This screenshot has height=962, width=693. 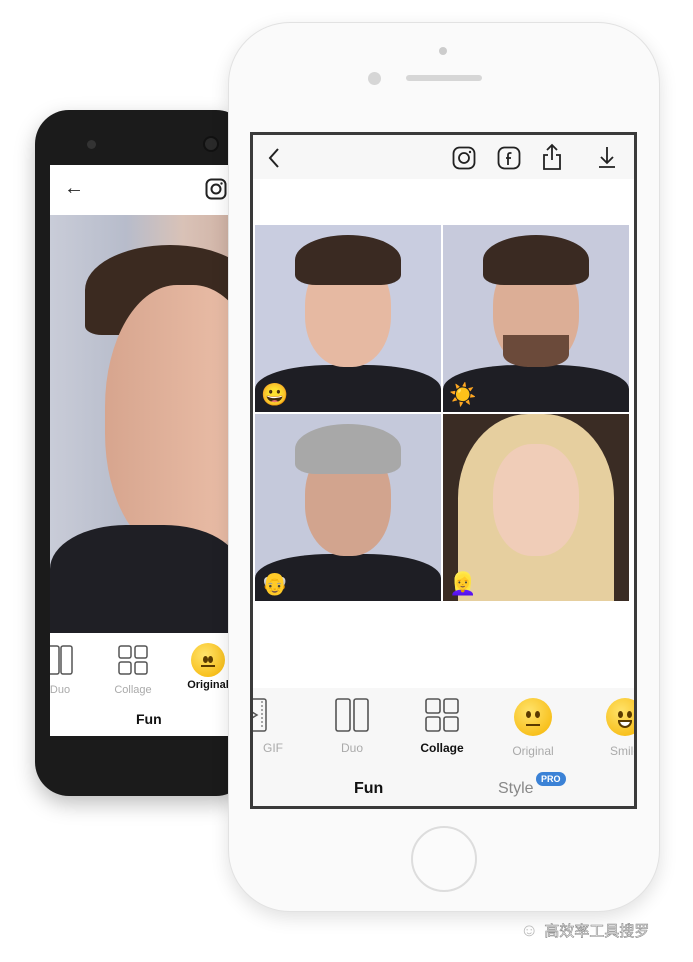 What do you see at coordinates (463, 394) in the screenshot?
I see `style-badge: ☀️` at bounding box center [463, 394].